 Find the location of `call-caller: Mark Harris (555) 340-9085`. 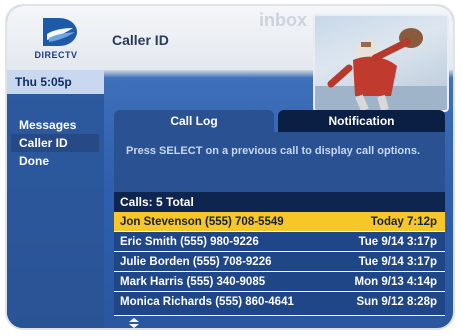

call-caller: Mark Harris (555) 340-9085 is located at coordinates (193, 282).